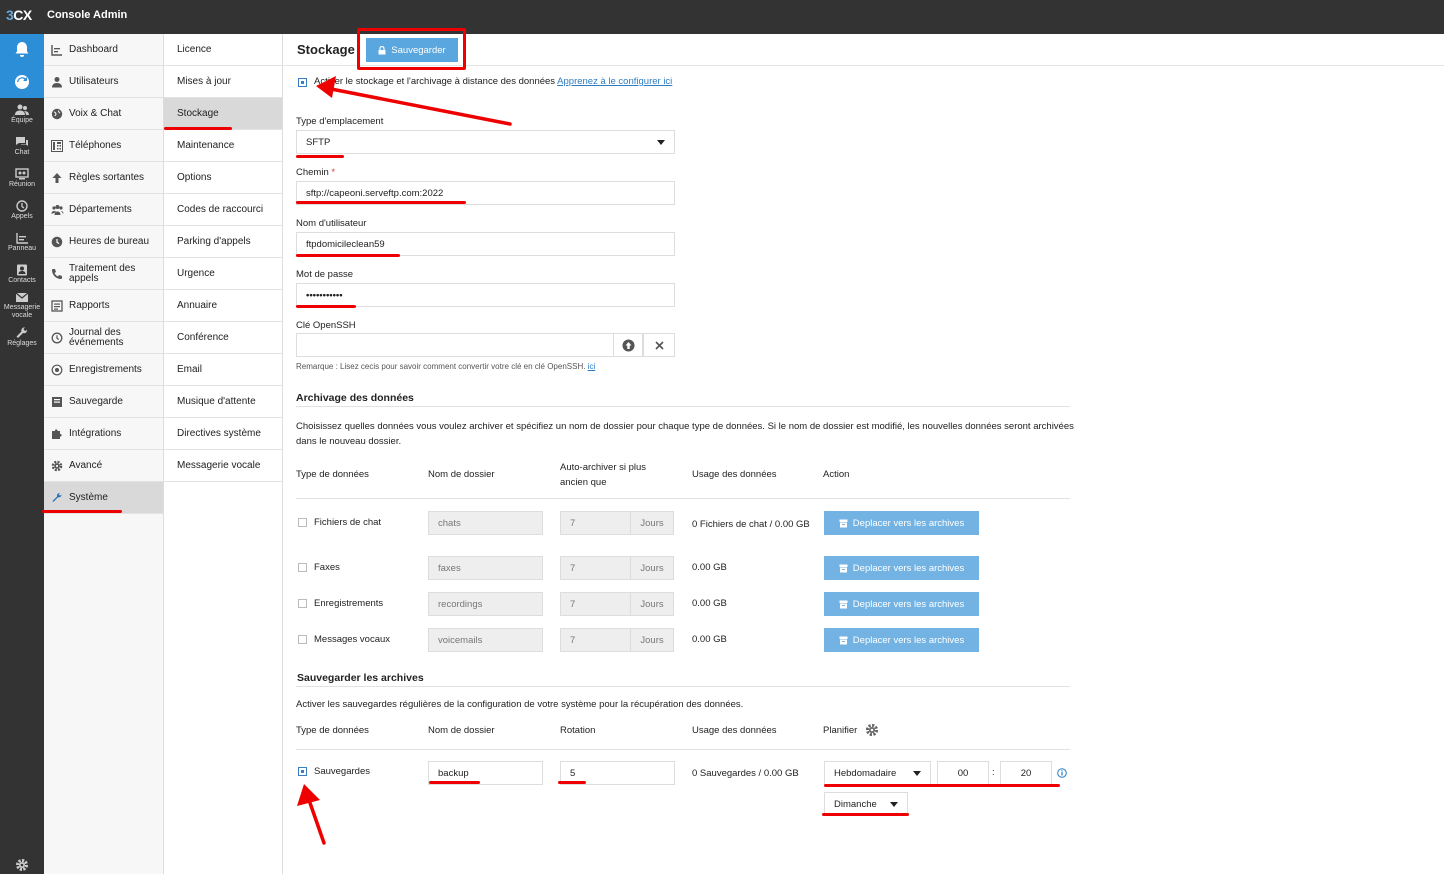  I want to click on move-to-archive-label: Deplacer vers les archives, so click(908, 604).